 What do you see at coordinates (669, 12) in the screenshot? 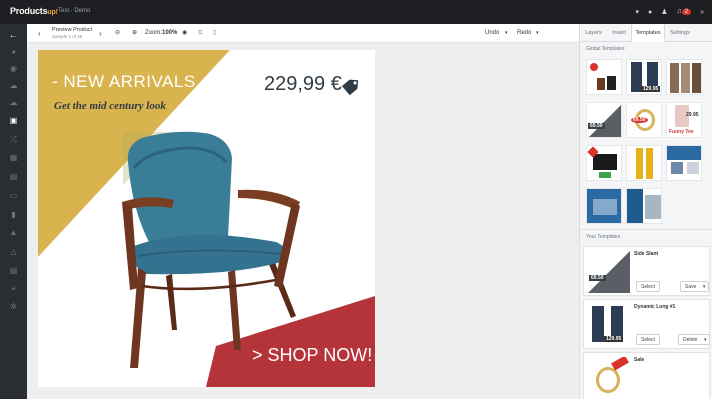
I see `top-bar-icons: ▾ ● ♟ ♫ 2 »` at bounding box center [669, 12].